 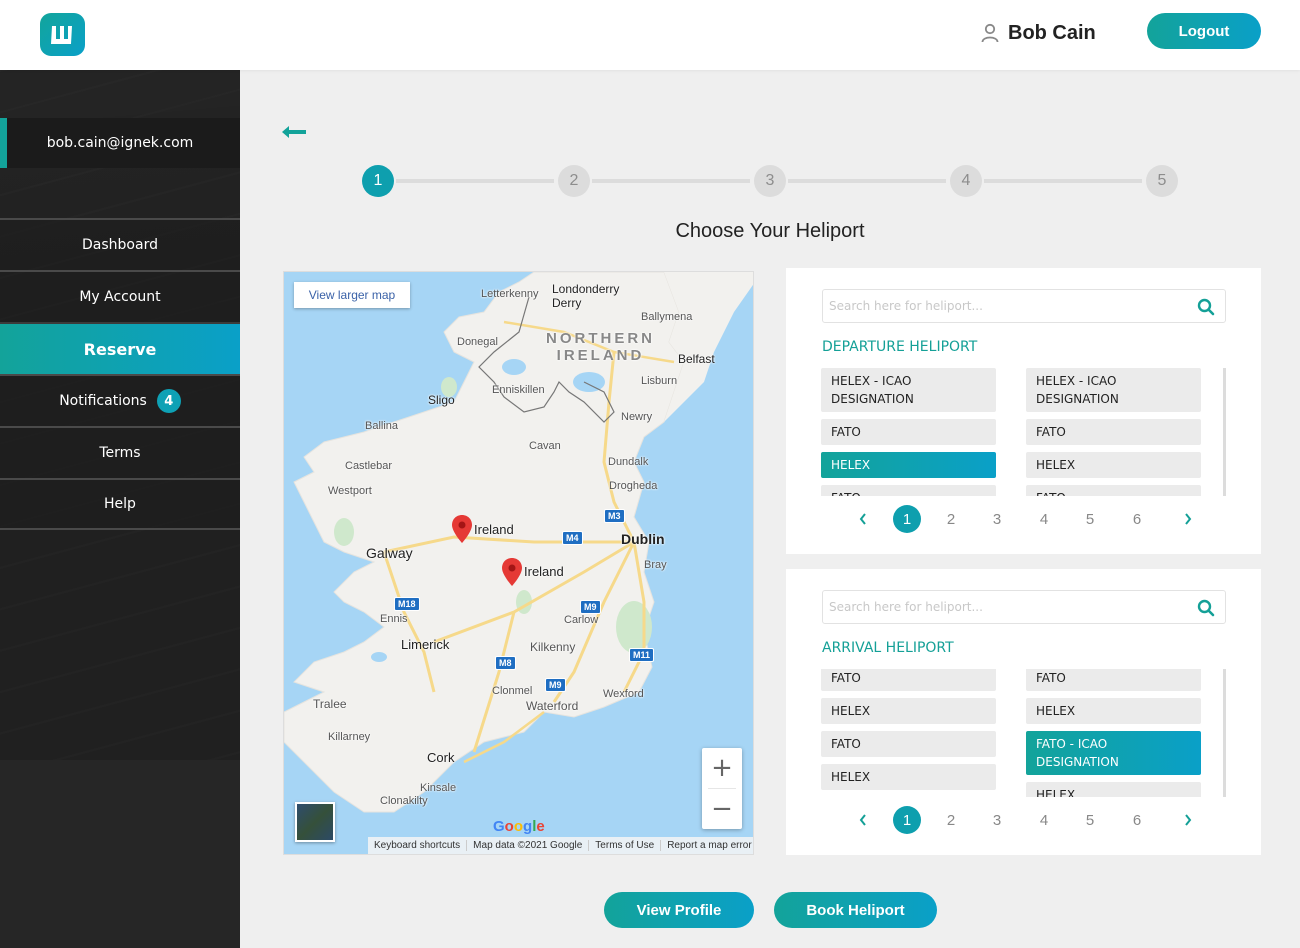 I want to click on departure-list-scrollbar, so click(x=1224, y=432).